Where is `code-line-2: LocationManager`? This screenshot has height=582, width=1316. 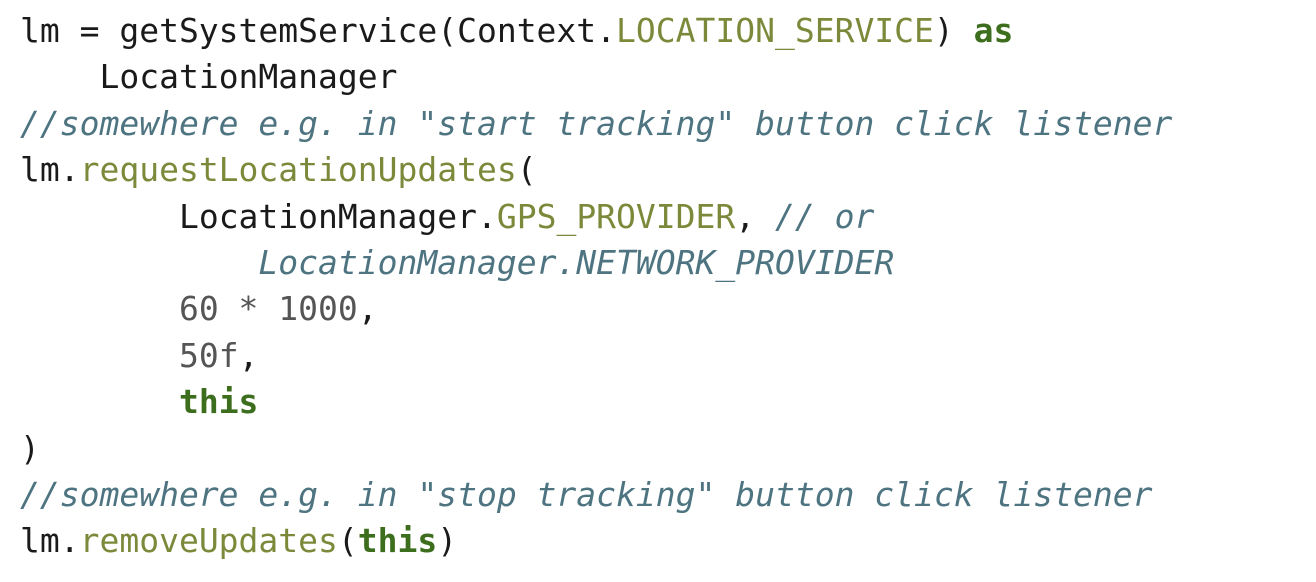
code-line-2: LocationManager is located at coordinates (596, 77).